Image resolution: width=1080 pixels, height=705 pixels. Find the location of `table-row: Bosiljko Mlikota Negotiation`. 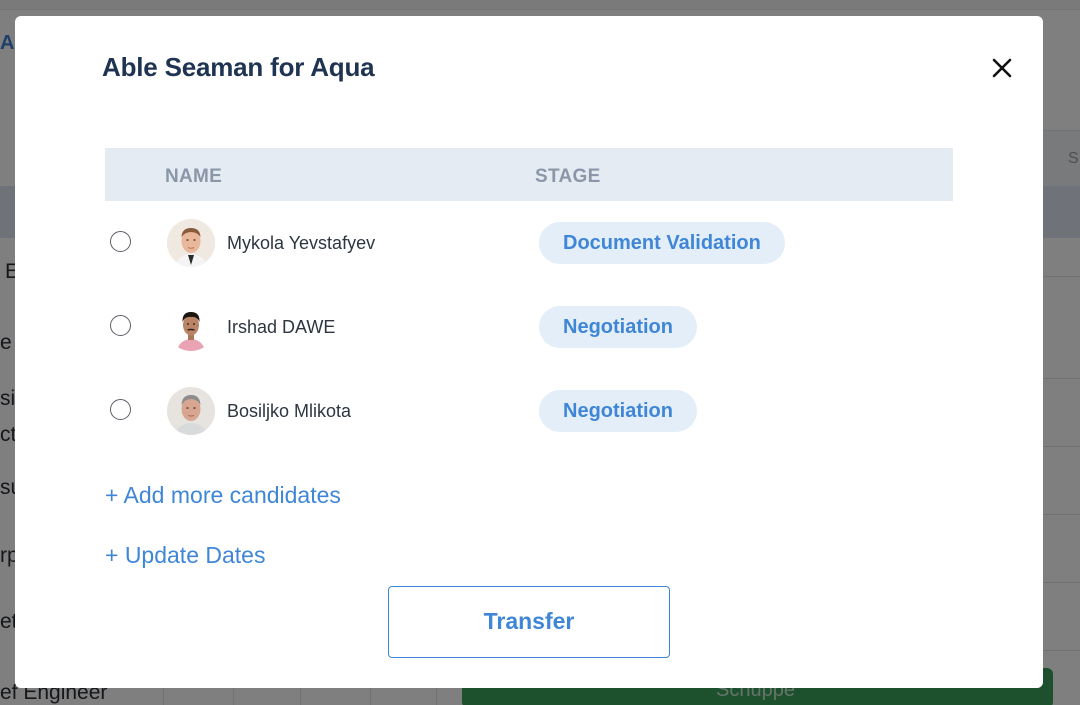

table-row: Bosiljko Mlikota Negotiation is located at coordinates (529, 411).